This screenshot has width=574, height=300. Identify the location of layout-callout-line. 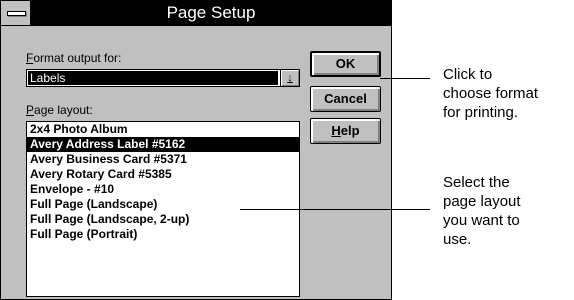
(335, 209).